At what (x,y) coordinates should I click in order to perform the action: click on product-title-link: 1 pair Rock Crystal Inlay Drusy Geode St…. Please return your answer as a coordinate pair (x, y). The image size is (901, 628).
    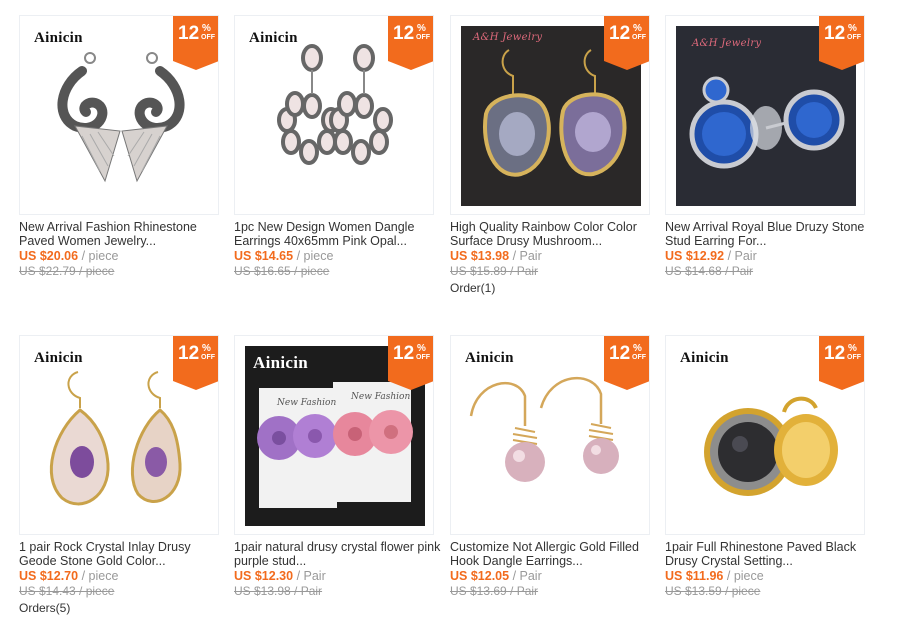
    Looking at the image, I should click on (125, 554).